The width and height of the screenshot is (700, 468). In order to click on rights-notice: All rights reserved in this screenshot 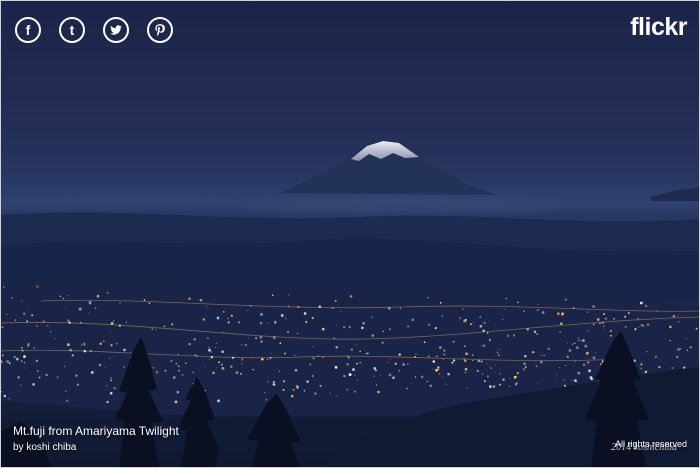, I will do `click(650, 444)`.